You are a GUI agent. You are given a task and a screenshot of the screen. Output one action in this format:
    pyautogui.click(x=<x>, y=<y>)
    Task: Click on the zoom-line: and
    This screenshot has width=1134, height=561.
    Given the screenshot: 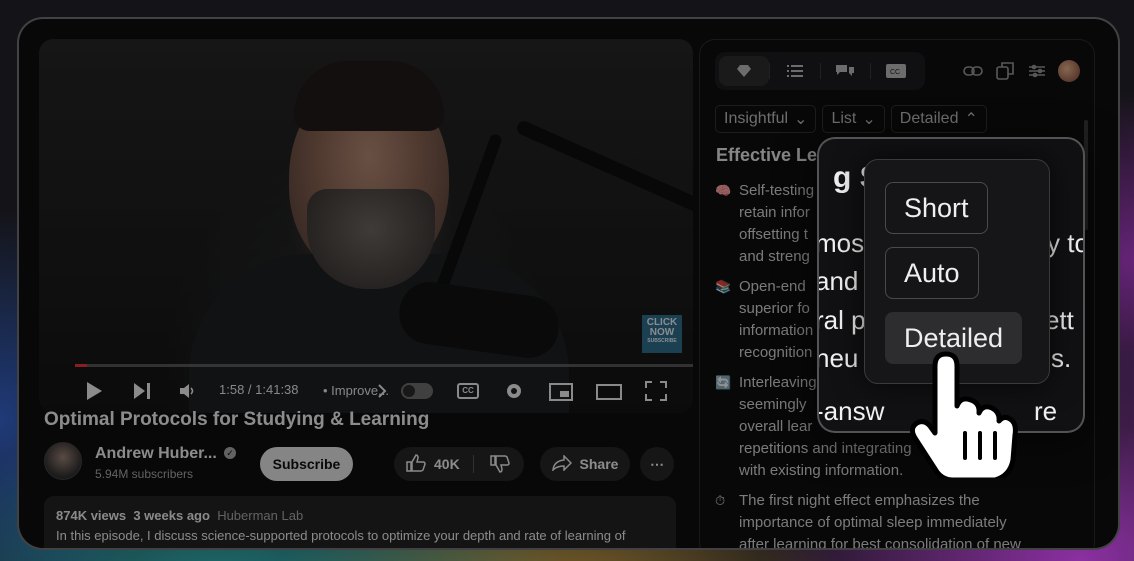 What is the action you would take?
    pyautogui.click(x=838, y=281)
    